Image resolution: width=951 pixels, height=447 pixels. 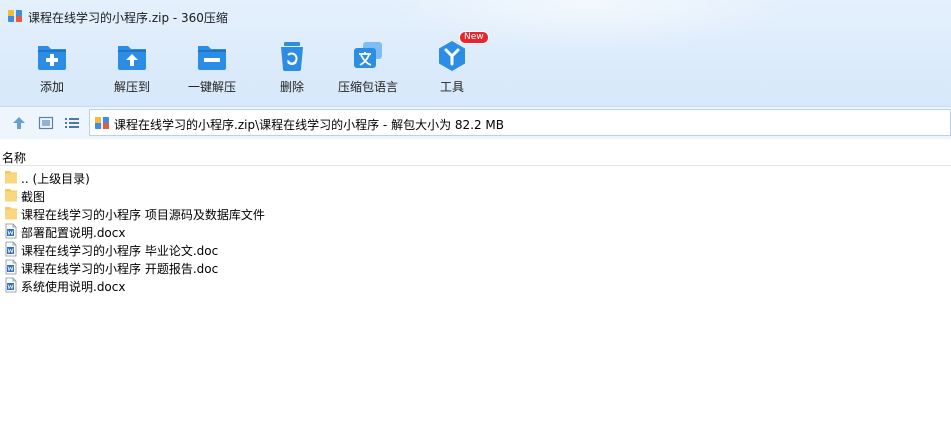 What do you see at coordinates (120, 269) in the screenshot?
I see `file-name: 课程在线学习的小程序 开题报告.doc` at bounding box center [120, 269].